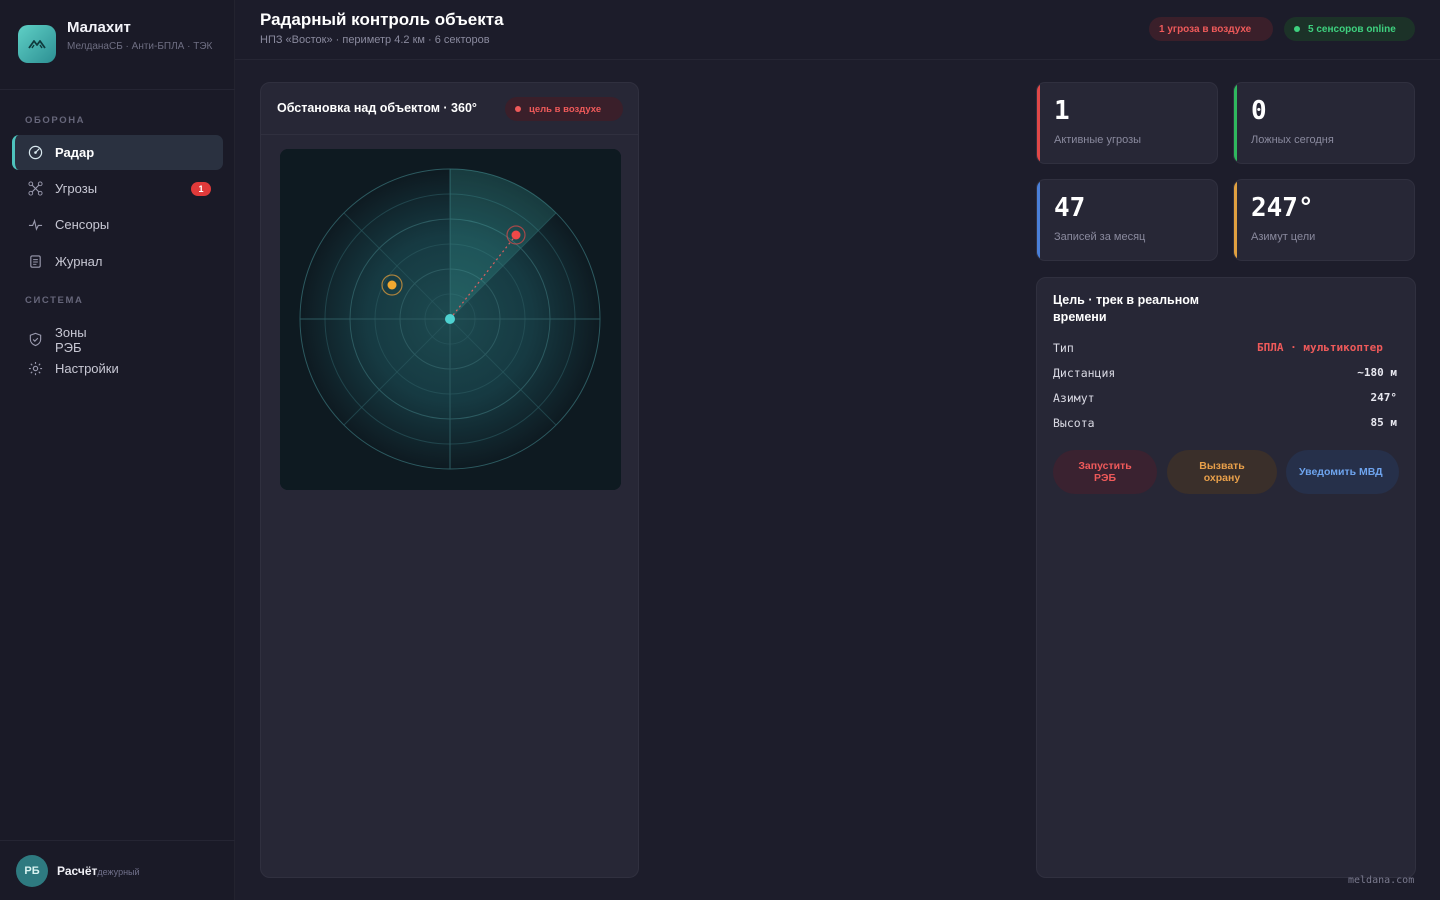 The height and width of the screenshot is (900, 1440). Describe the element at coordinates (82, 224) in the screenshot. I see `sidebar-item-label: Сенсоры` at that location.